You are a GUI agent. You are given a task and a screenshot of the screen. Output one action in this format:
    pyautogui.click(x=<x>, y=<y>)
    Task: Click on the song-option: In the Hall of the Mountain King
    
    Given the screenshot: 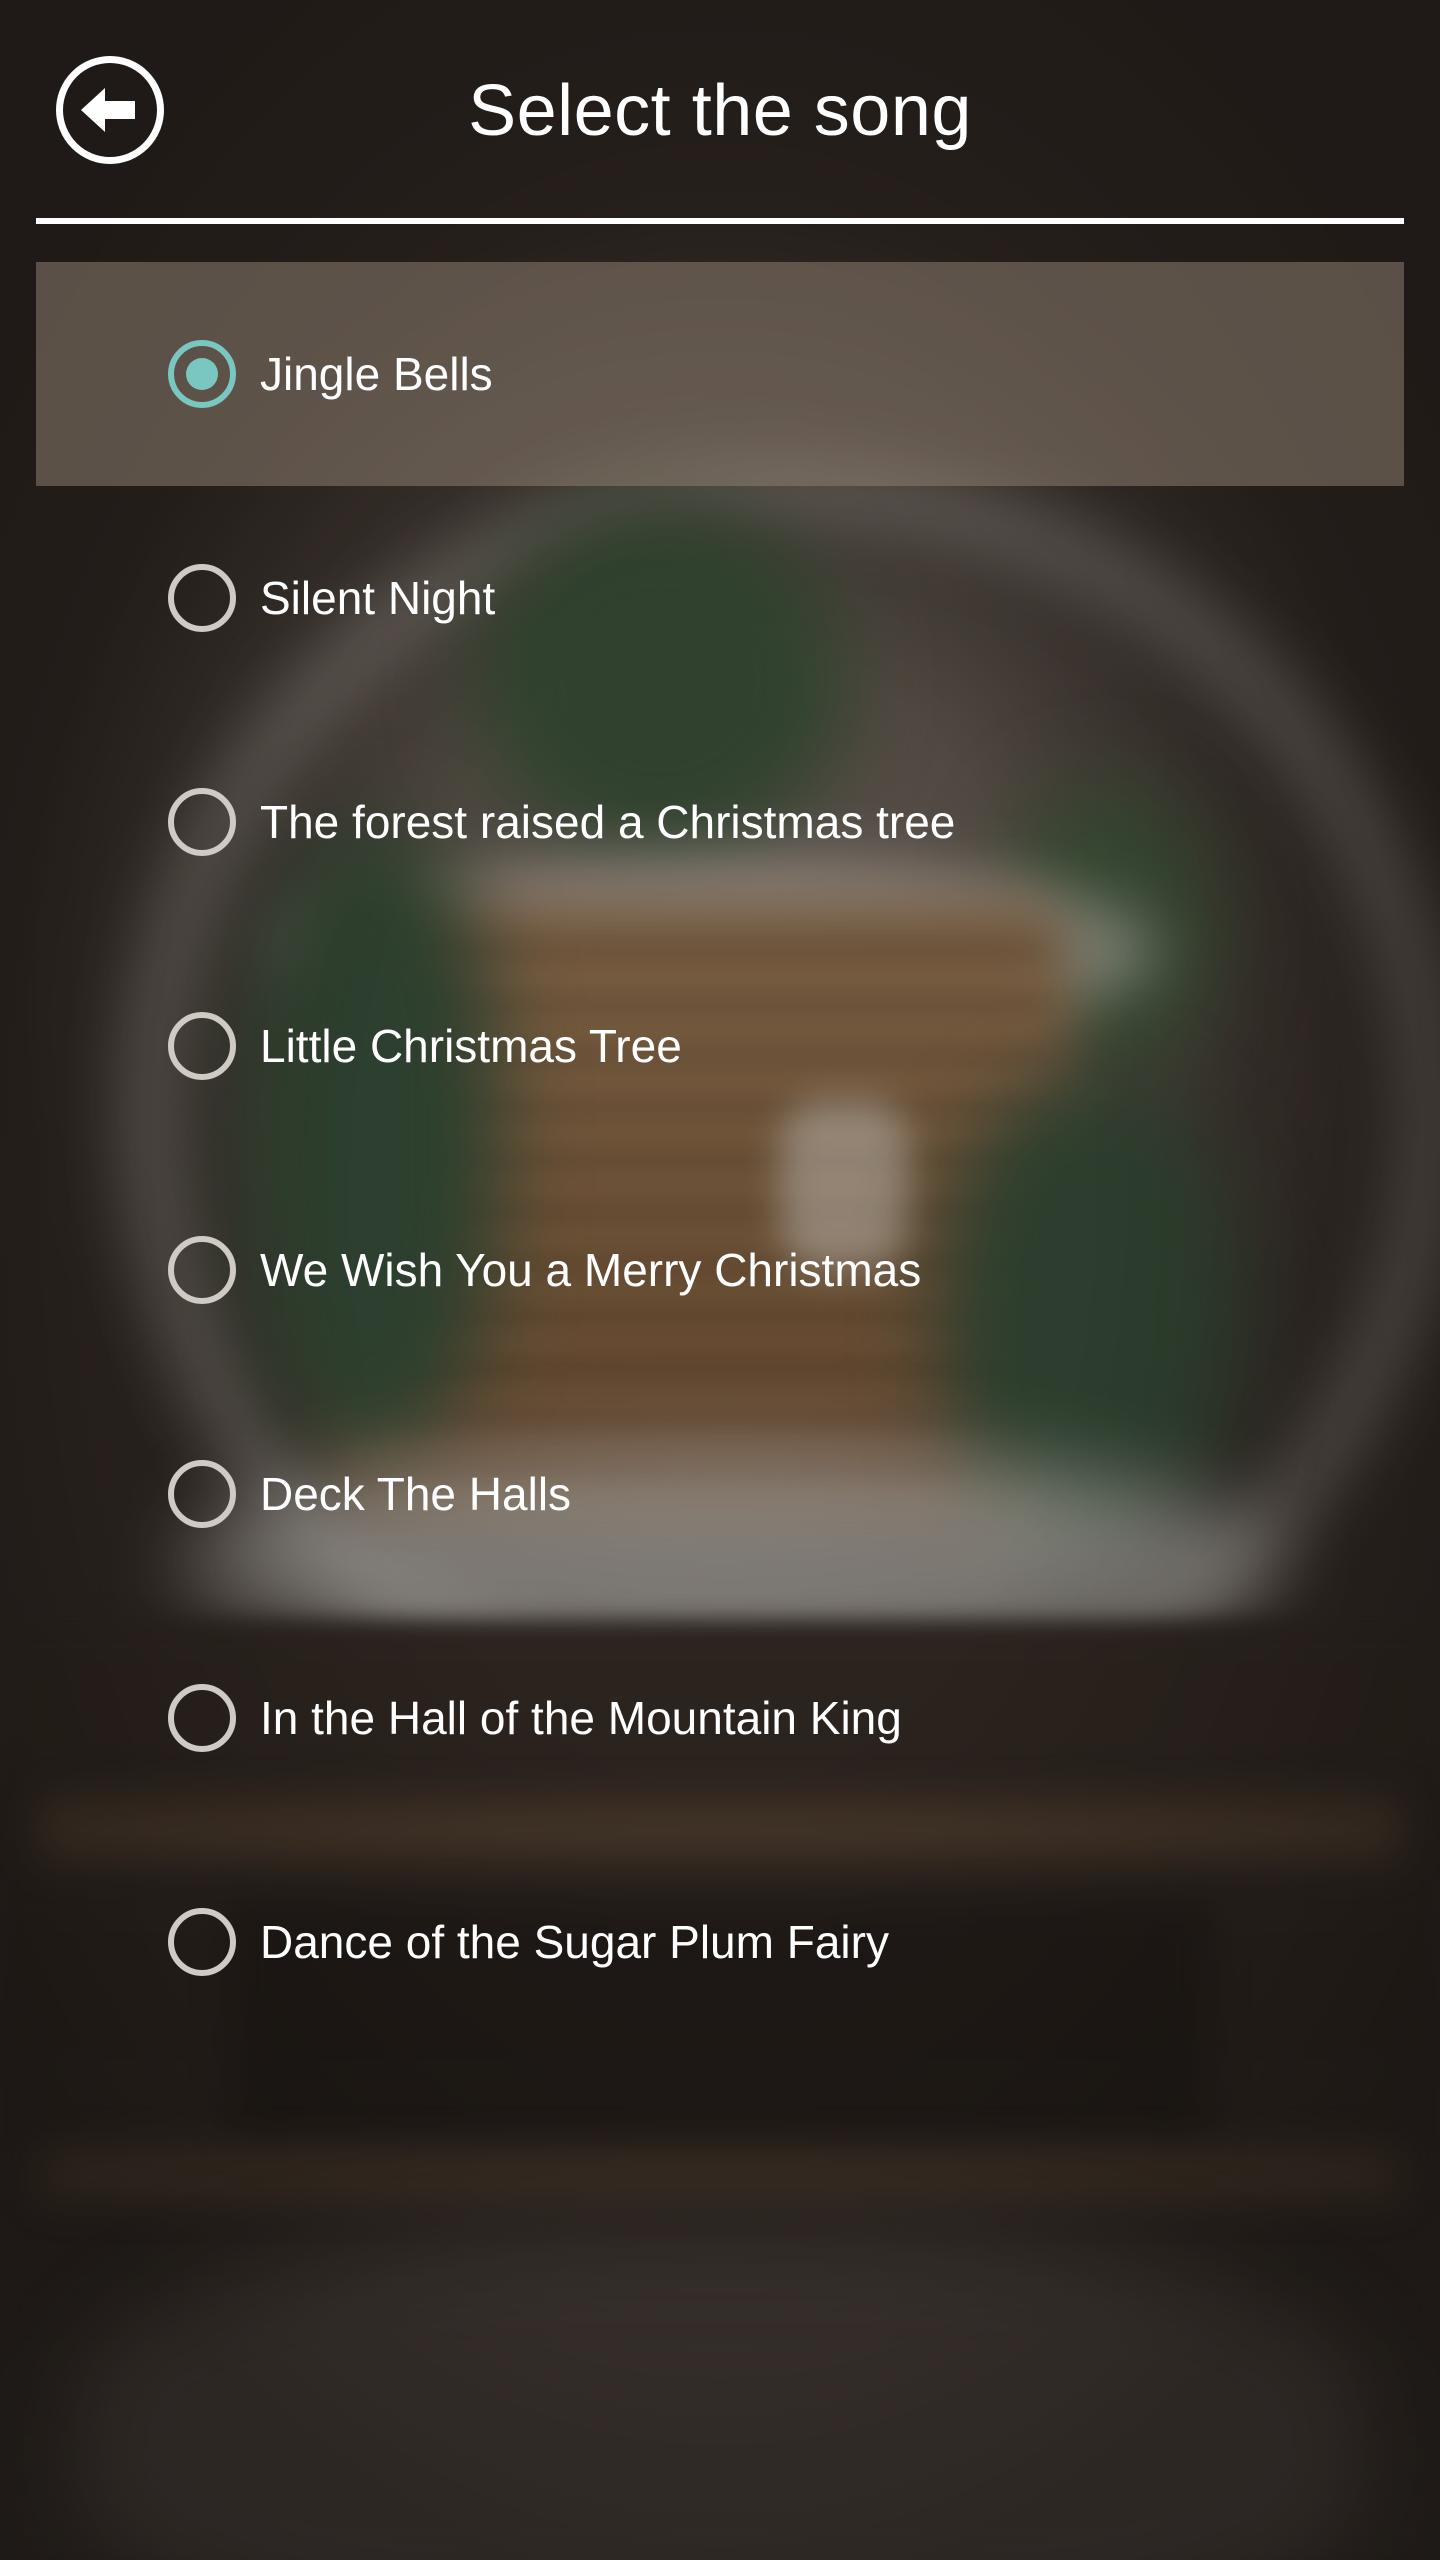 What is the action you would take?
    pyautogui.click(x=720, y=1718)
    